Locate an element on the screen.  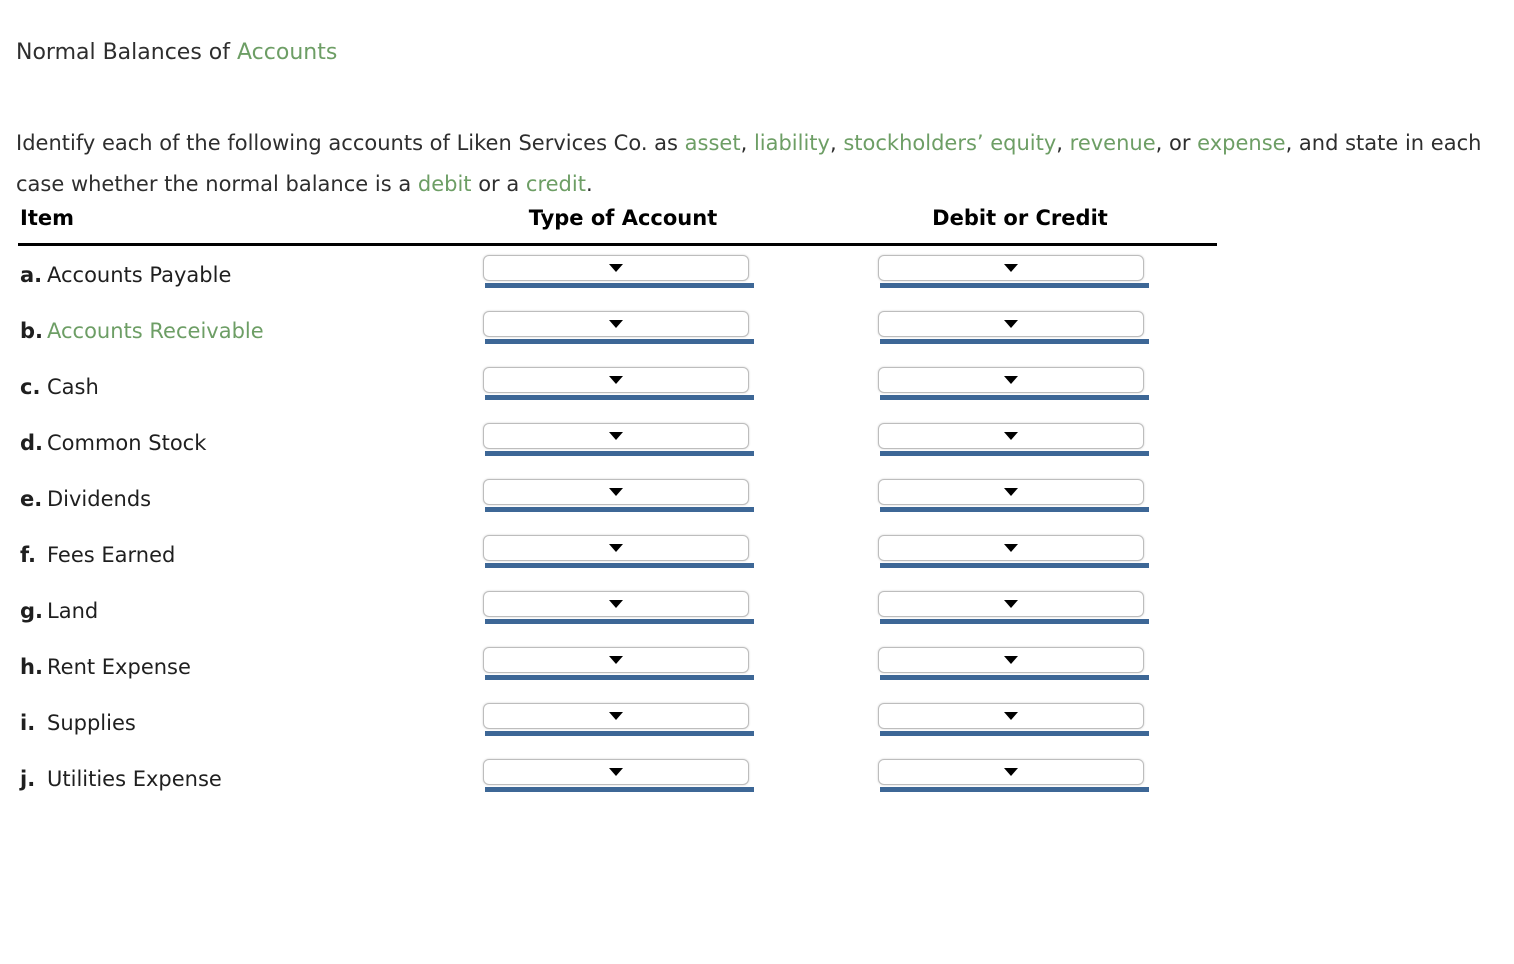
table-row: f. Fees Earned is located at coordinates (625, 558).